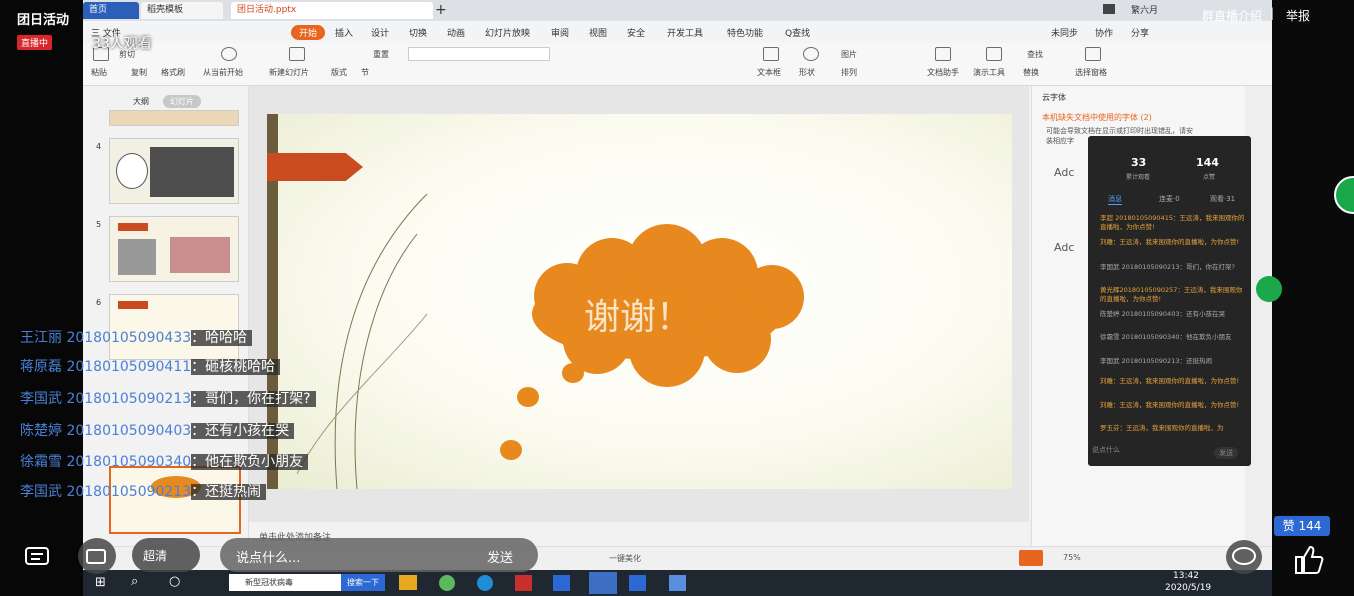  Describe the element at coordinates (105, 462) in the screenshot. I see `chat-username: 徐霜雪 201801050903​40` at that location.